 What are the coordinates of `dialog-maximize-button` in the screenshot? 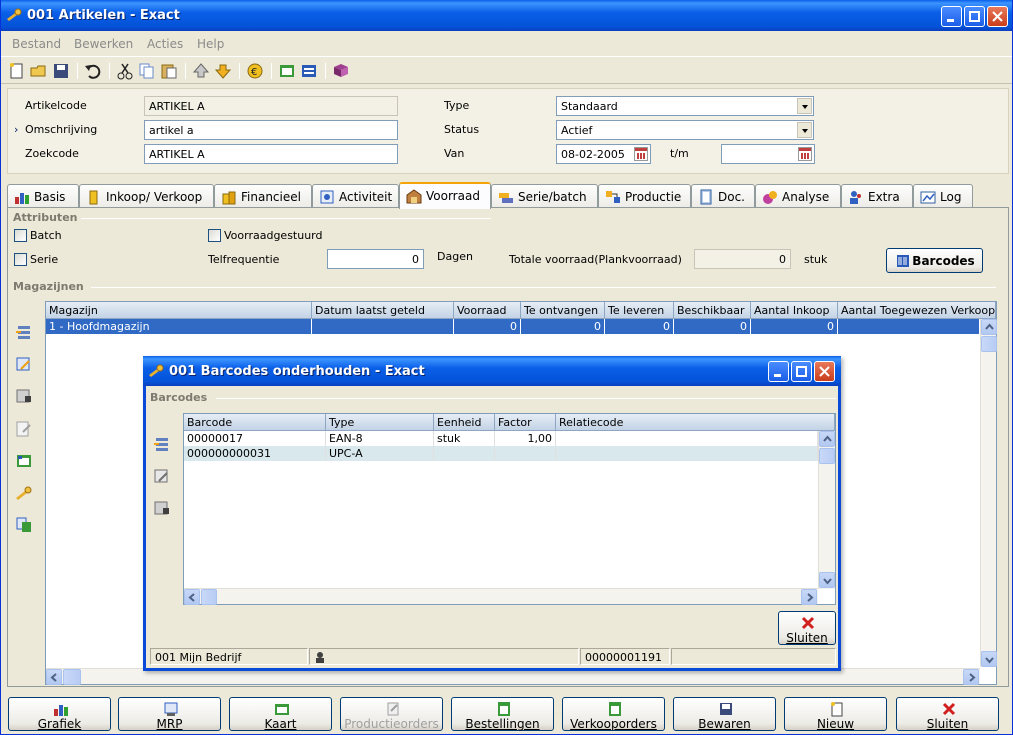 It's located at (801, 371).